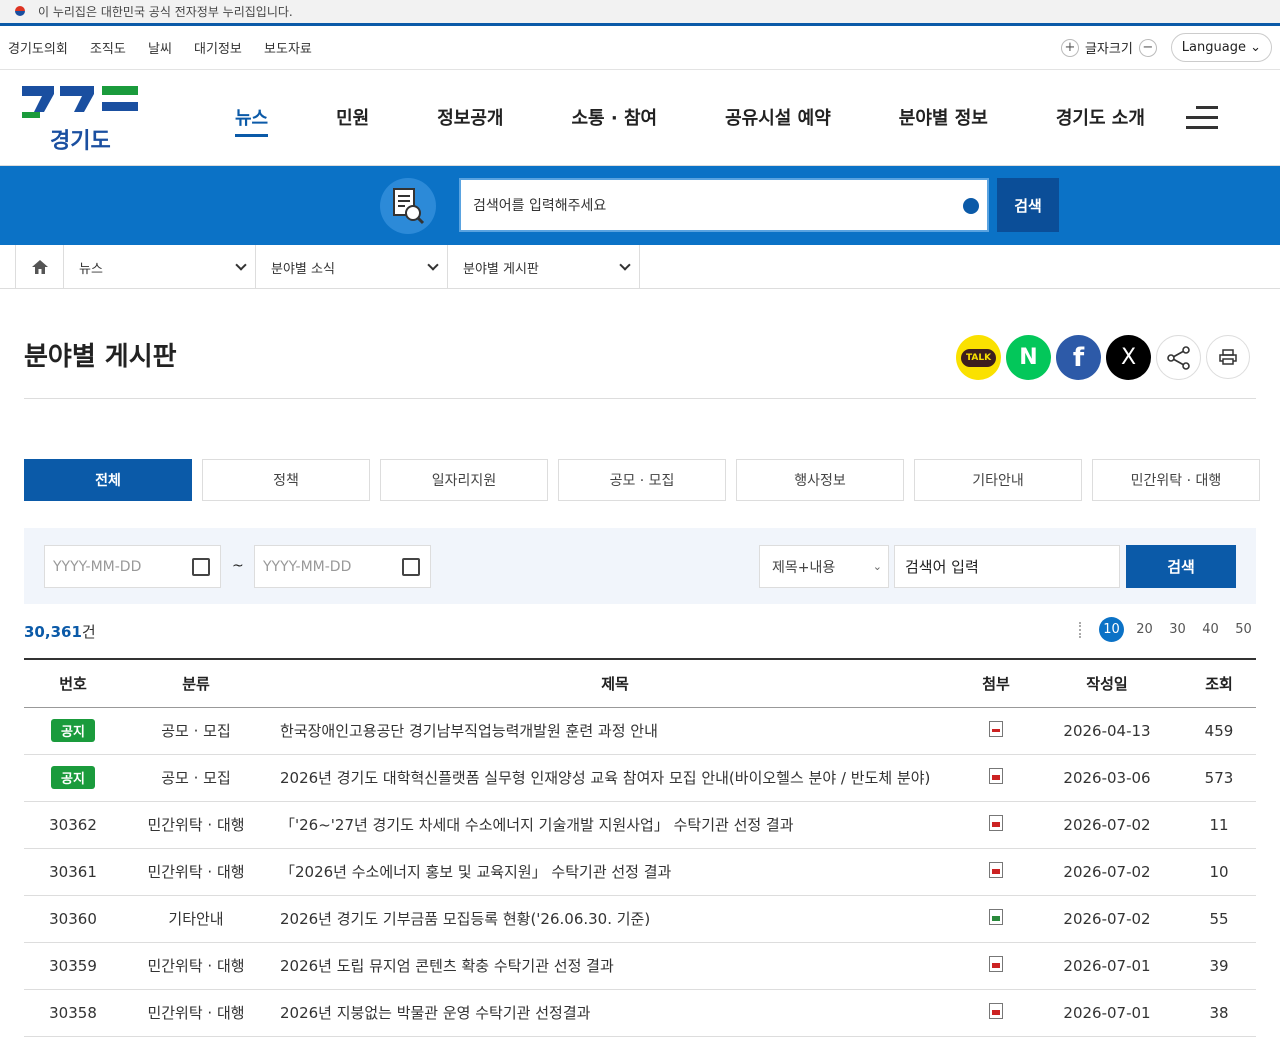  Describe the element at coordinates (978, 357) in the screenshot. I see `kakao-share-icon: TALK` at that location.